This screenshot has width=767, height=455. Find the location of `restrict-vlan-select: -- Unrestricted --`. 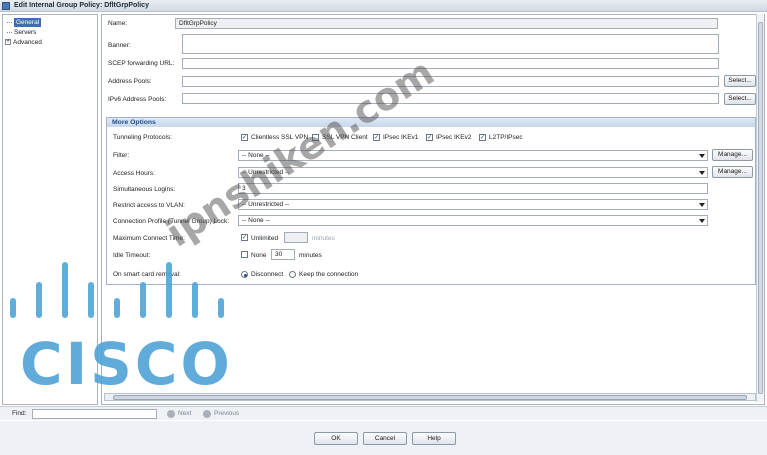

restrict-vlan-select: -- Unrestricted -- is located at coordinates (473, 204).